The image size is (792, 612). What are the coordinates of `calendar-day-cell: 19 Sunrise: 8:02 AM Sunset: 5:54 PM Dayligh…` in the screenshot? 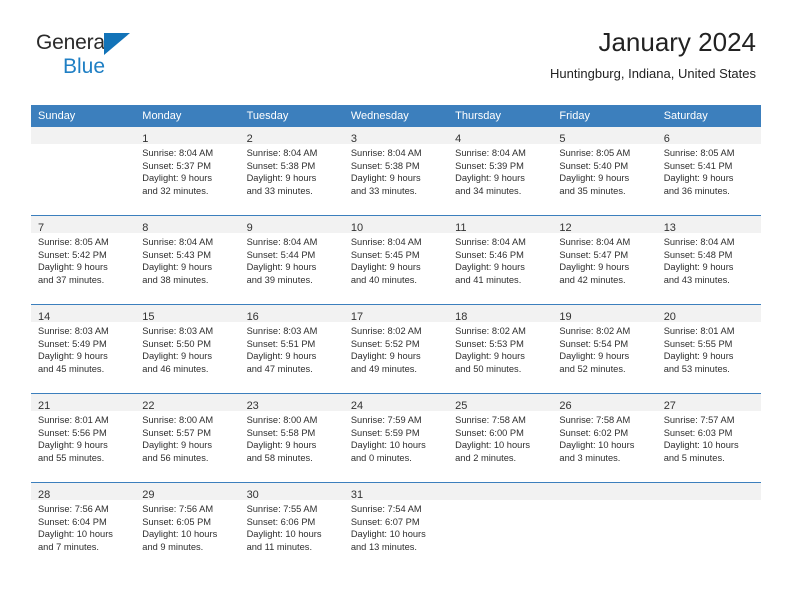 It's located at (604, 349).